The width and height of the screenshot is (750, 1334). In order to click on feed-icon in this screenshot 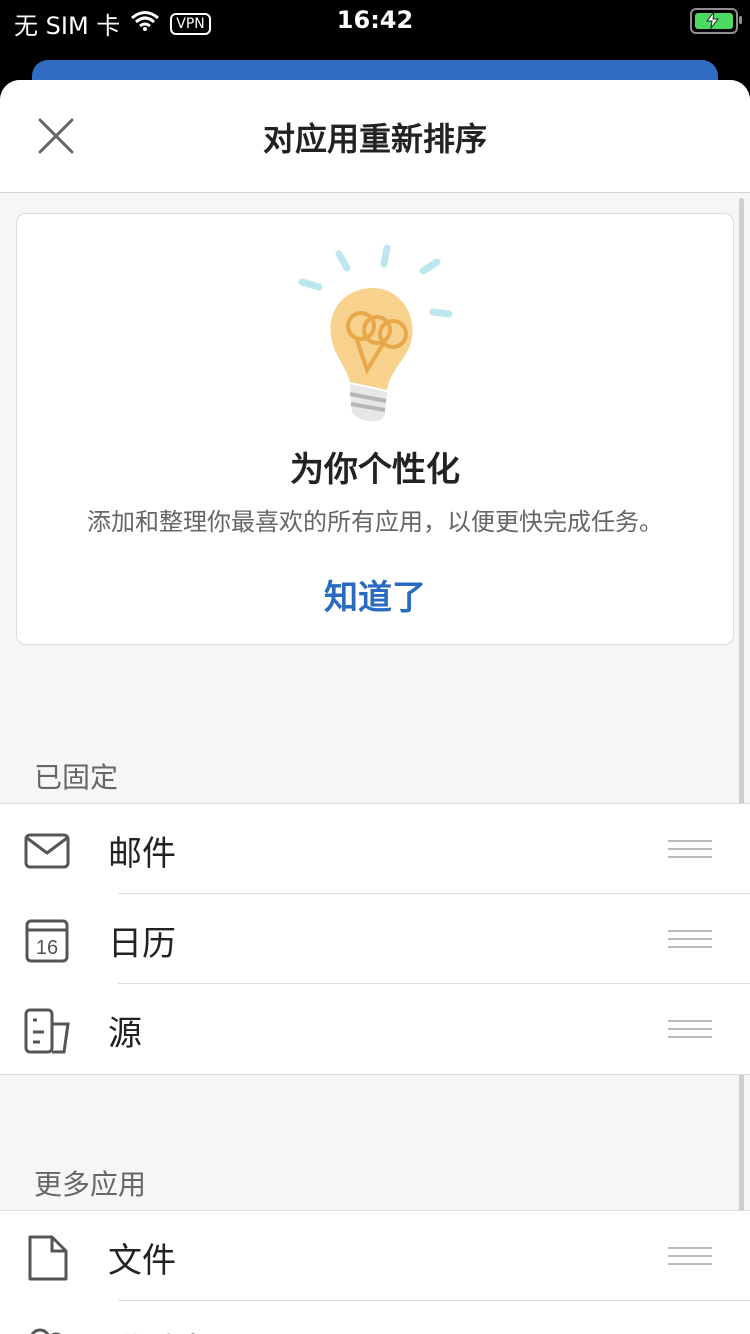, I will do `click(47, 1031)`.